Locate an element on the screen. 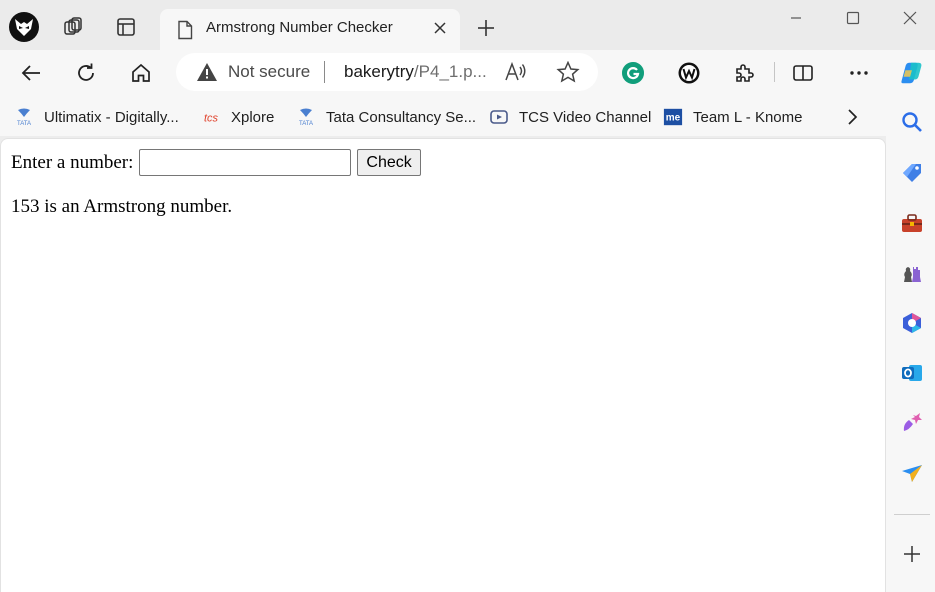 The width and height of the screenshot is (935, 592). tcs-icon: tcs is located at coordinates (211, 117).